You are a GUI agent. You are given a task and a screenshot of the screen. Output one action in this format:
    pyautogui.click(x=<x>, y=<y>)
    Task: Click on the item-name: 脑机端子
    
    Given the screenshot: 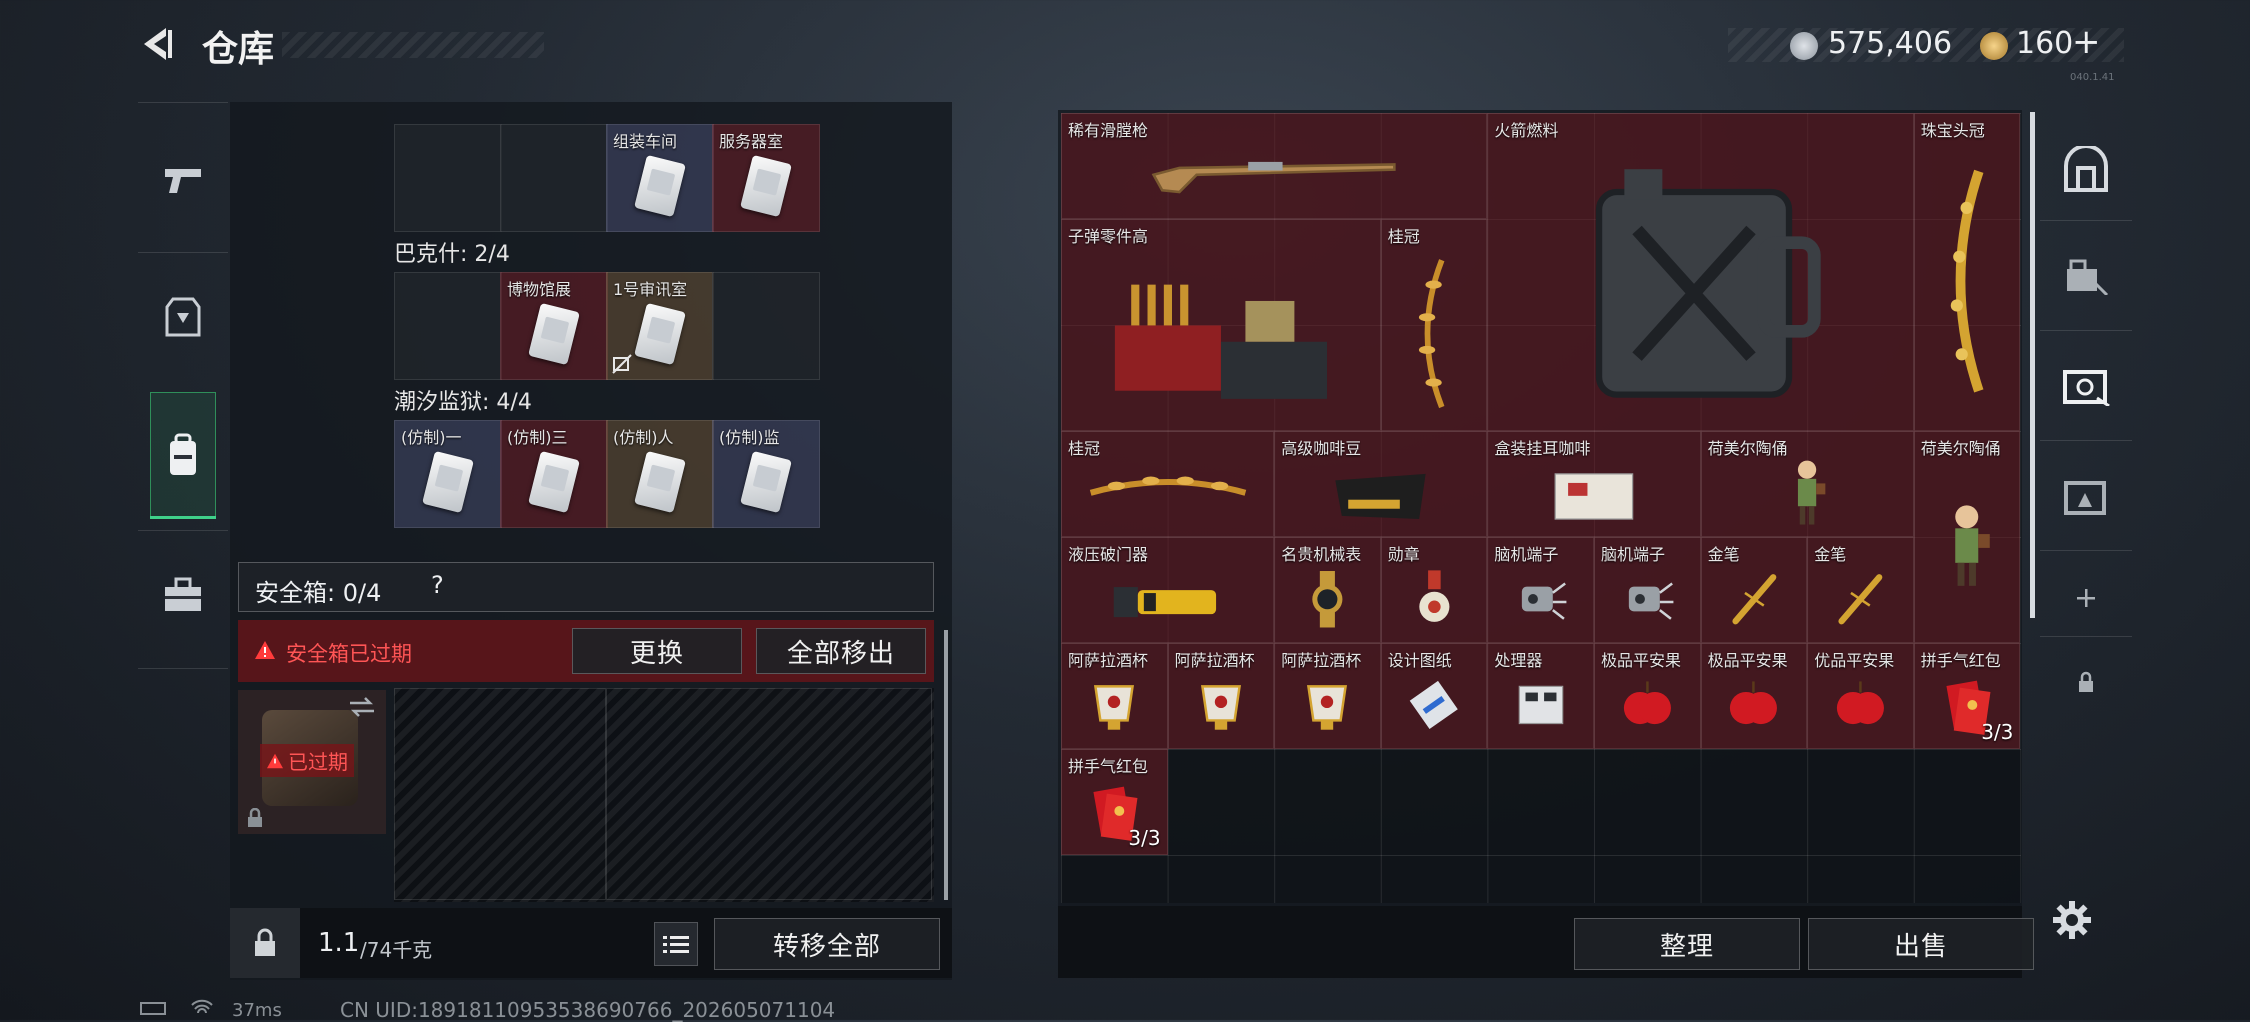 What is the action you would take?
    pyautogui.click(x=1526, y=554)
    